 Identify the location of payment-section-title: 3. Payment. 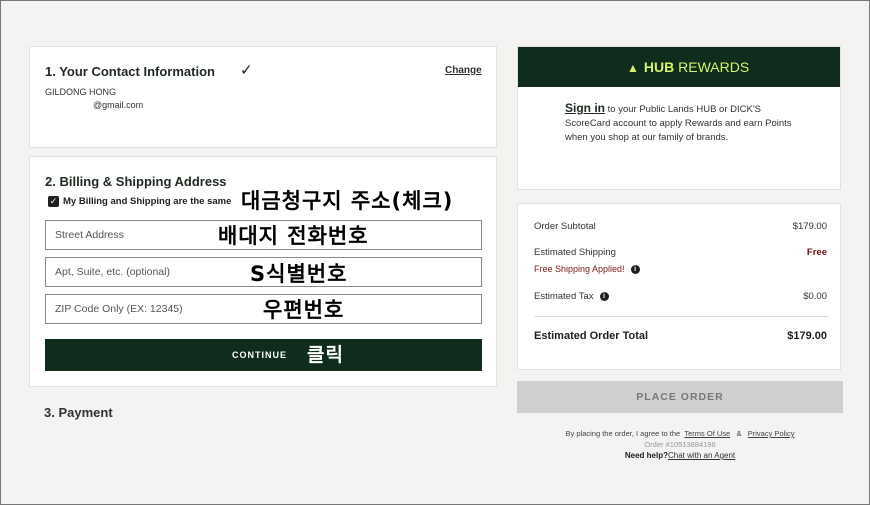
(78, 412).